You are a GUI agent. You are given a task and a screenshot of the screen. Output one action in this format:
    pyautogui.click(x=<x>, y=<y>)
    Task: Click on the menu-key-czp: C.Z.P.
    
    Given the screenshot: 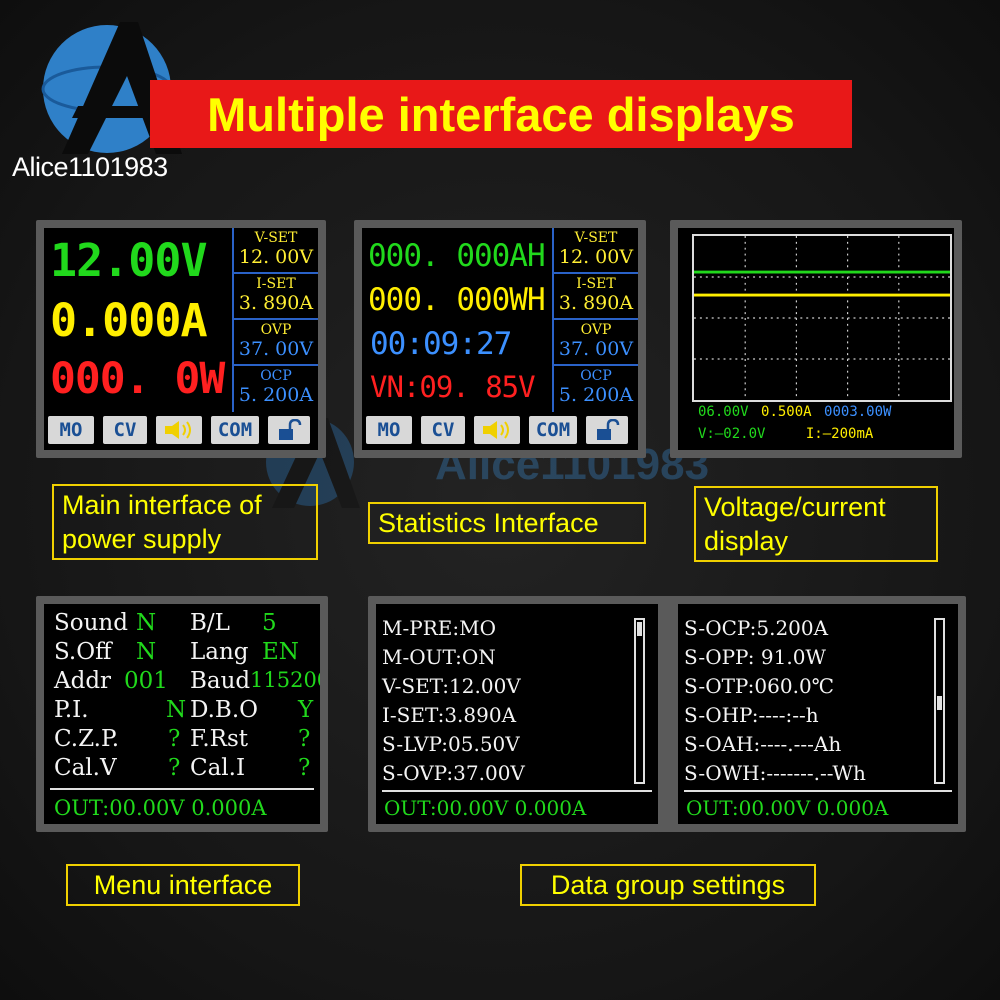 What is the action you would take?
    pyautogui.click(x=87, y=739)
    